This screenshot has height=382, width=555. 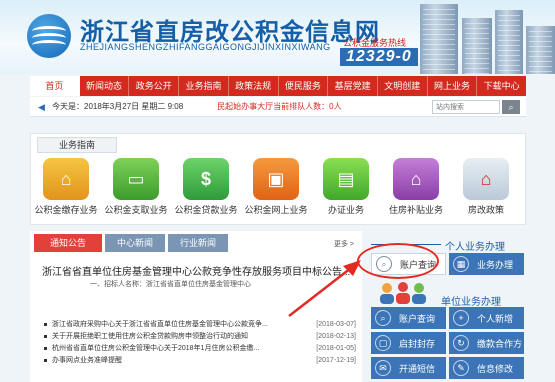 I want to click on guide-item-label: 公积金支取业务, so click(x=136, y=210).